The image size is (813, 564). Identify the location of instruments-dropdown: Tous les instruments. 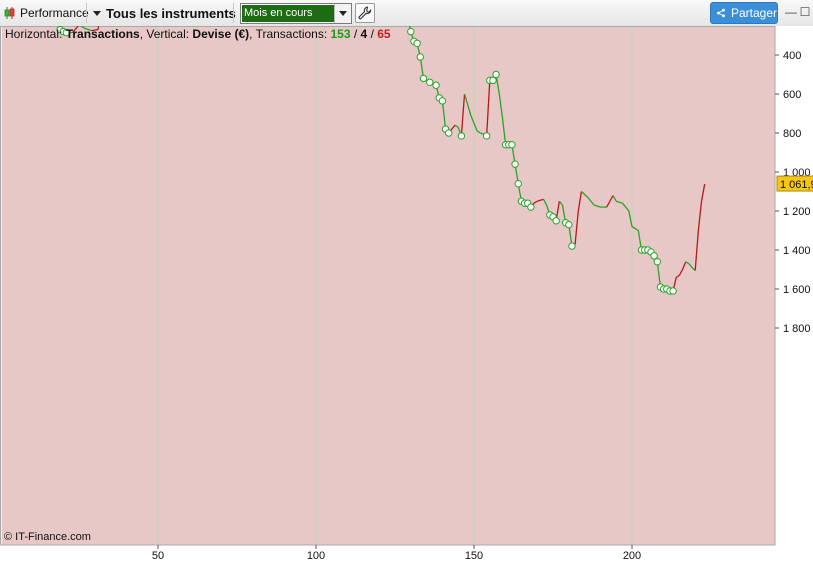
(164, 13).